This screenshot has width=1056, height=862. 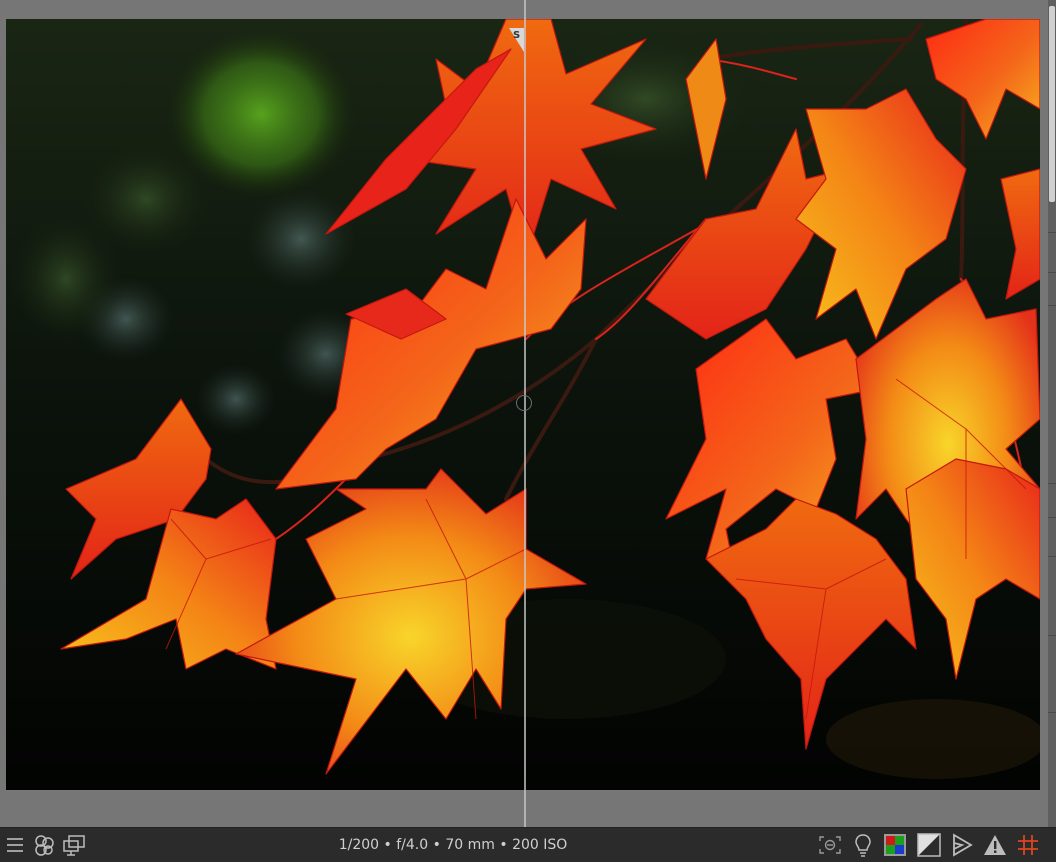 What do you see at coordinates (1052, 104) in the screenshot?
I see `right-panel-scrollbar` at bounding box center [1052, 104].